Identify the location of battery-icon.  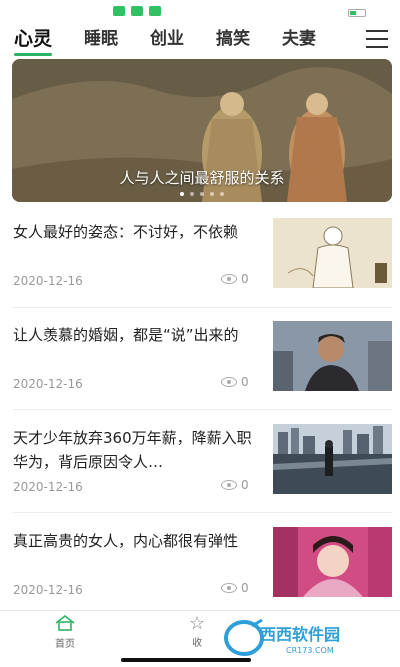
(357, 13).